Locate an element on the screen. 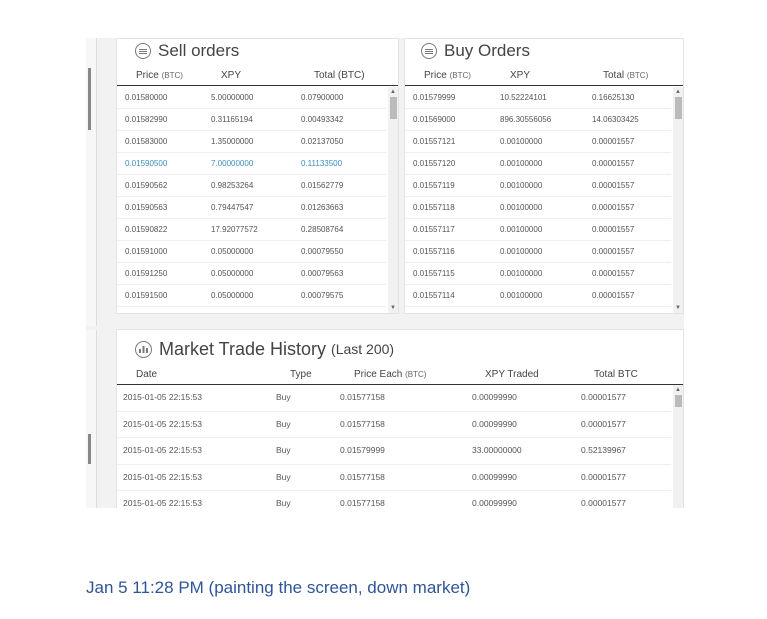 The height and width of the screenshot is (619, 767). order-row: 0.01590562 0.98253264 0.01562779 is located at coordinates (251, 186).